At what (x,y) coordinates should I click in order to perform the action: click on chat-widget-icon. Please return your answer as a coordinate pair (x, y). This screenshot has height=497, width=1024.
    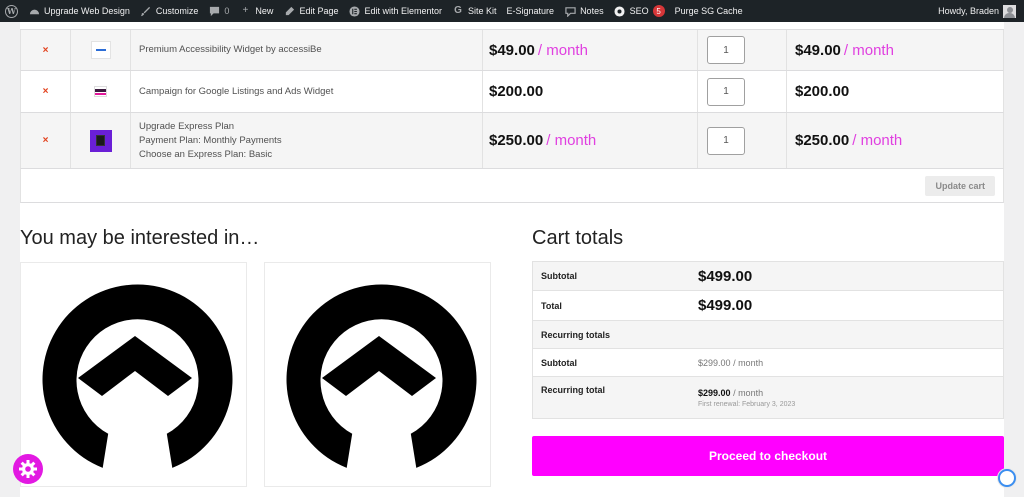
    Looking at the image, I should click on (1007, 478).